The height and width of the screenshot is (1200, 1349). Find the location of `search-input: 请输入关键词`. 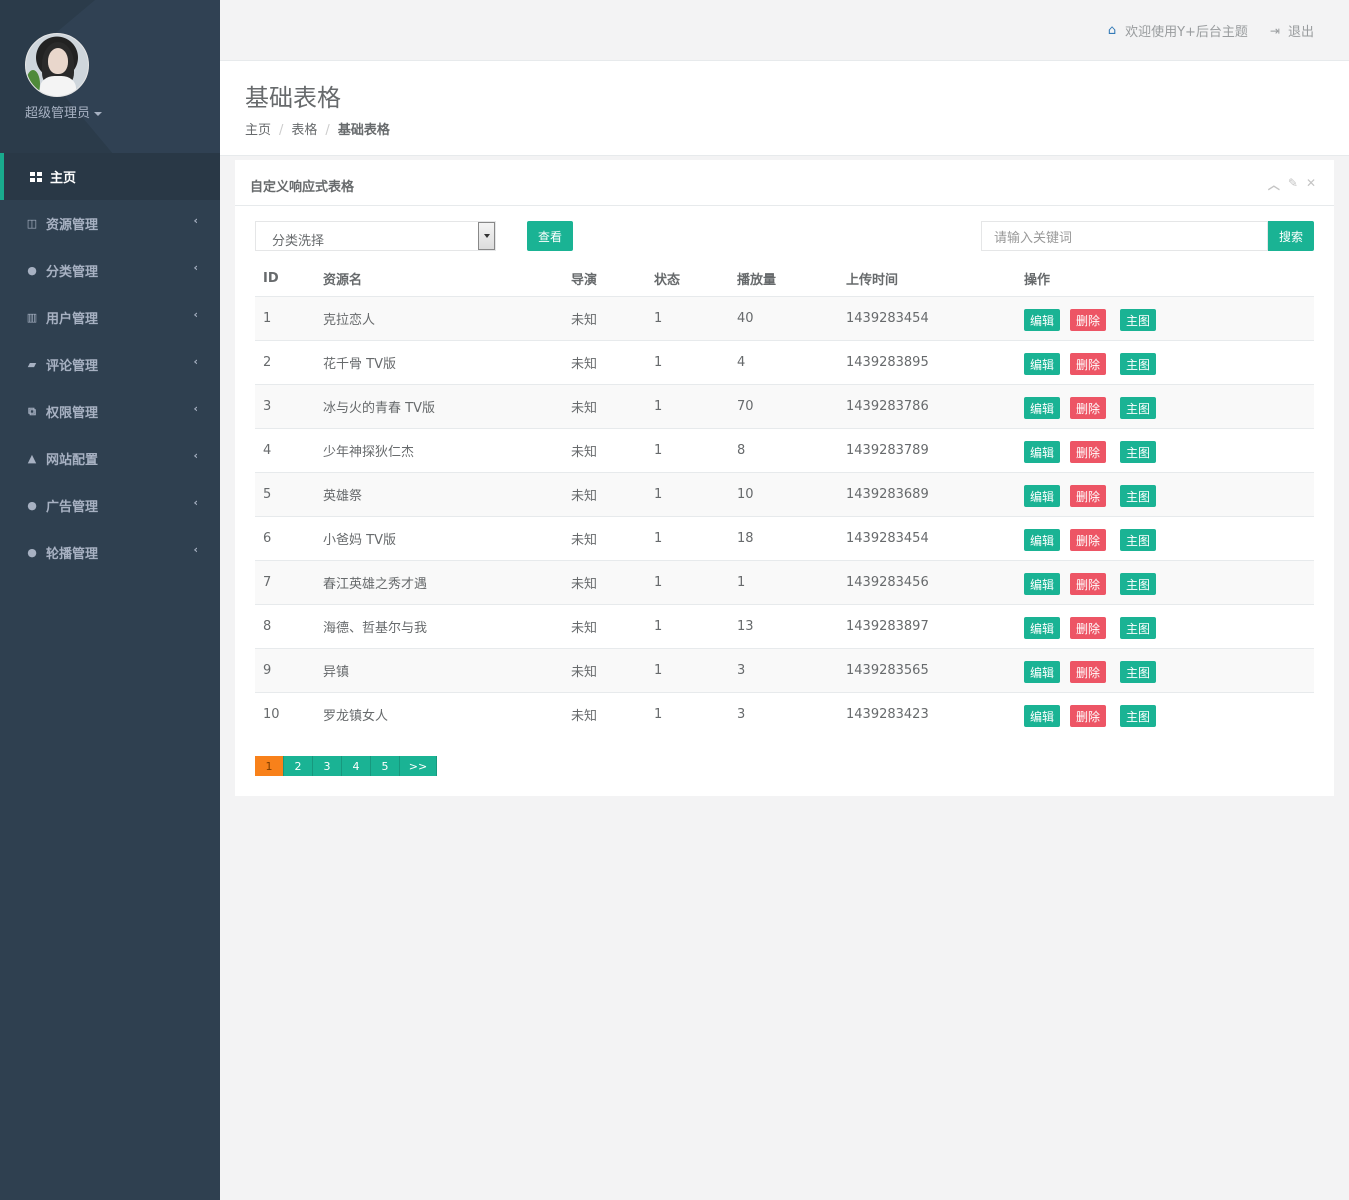

search-input: 请输入关键词 is located at coordinates (1124, 236).